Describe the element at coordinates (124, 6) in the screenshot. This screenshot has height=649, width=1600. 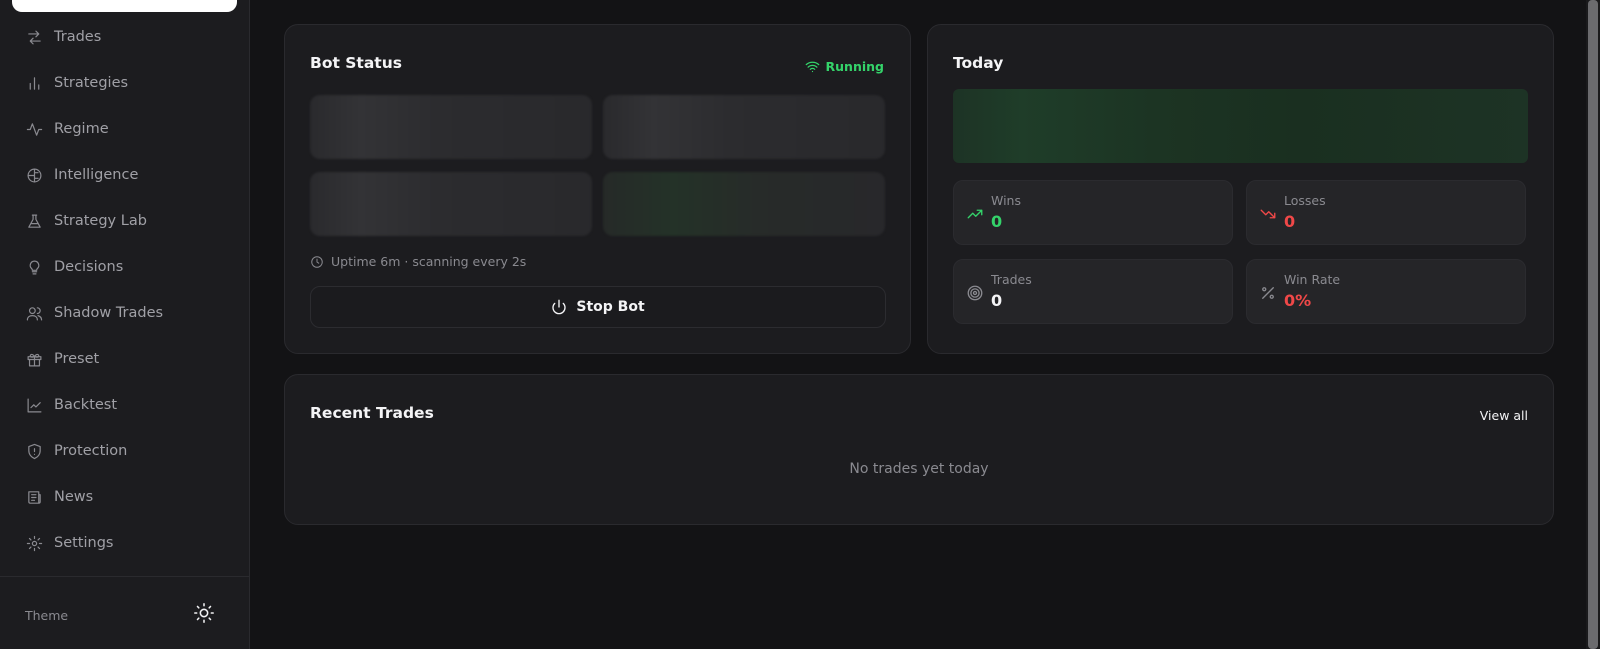
I see `sidebar-active-item` at that location.